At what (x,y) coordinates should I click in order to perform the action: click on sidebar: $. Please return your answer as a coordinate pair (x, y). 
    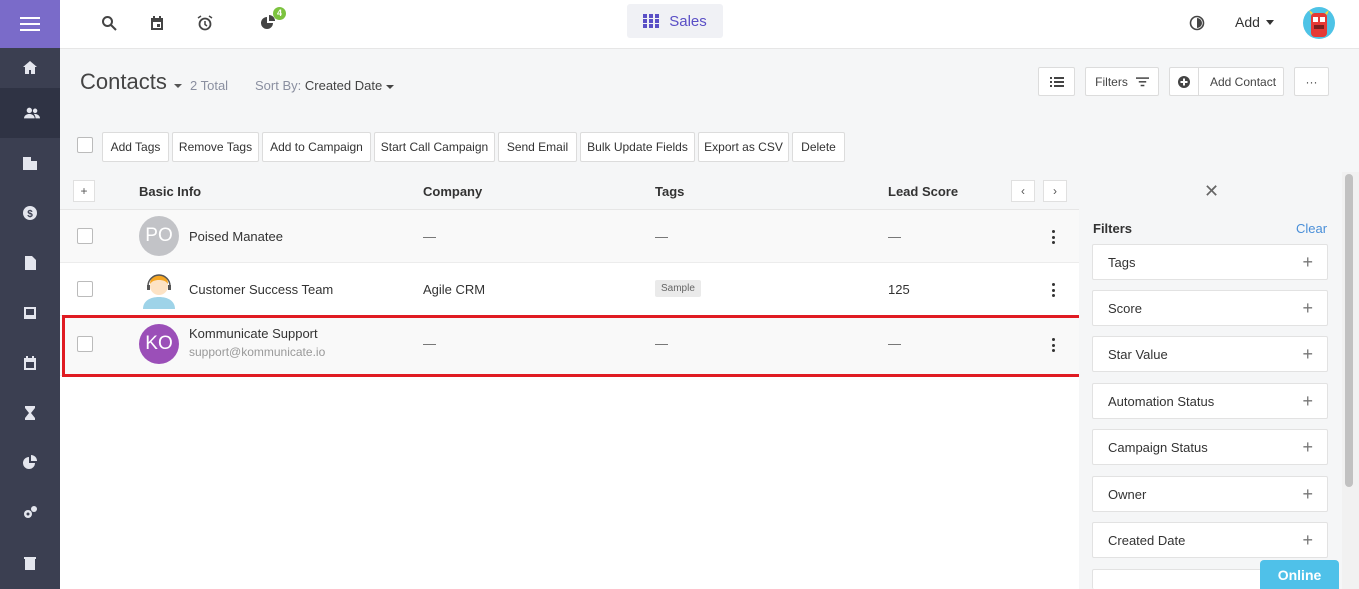
    Looking at the image, I should click on (30, 294).